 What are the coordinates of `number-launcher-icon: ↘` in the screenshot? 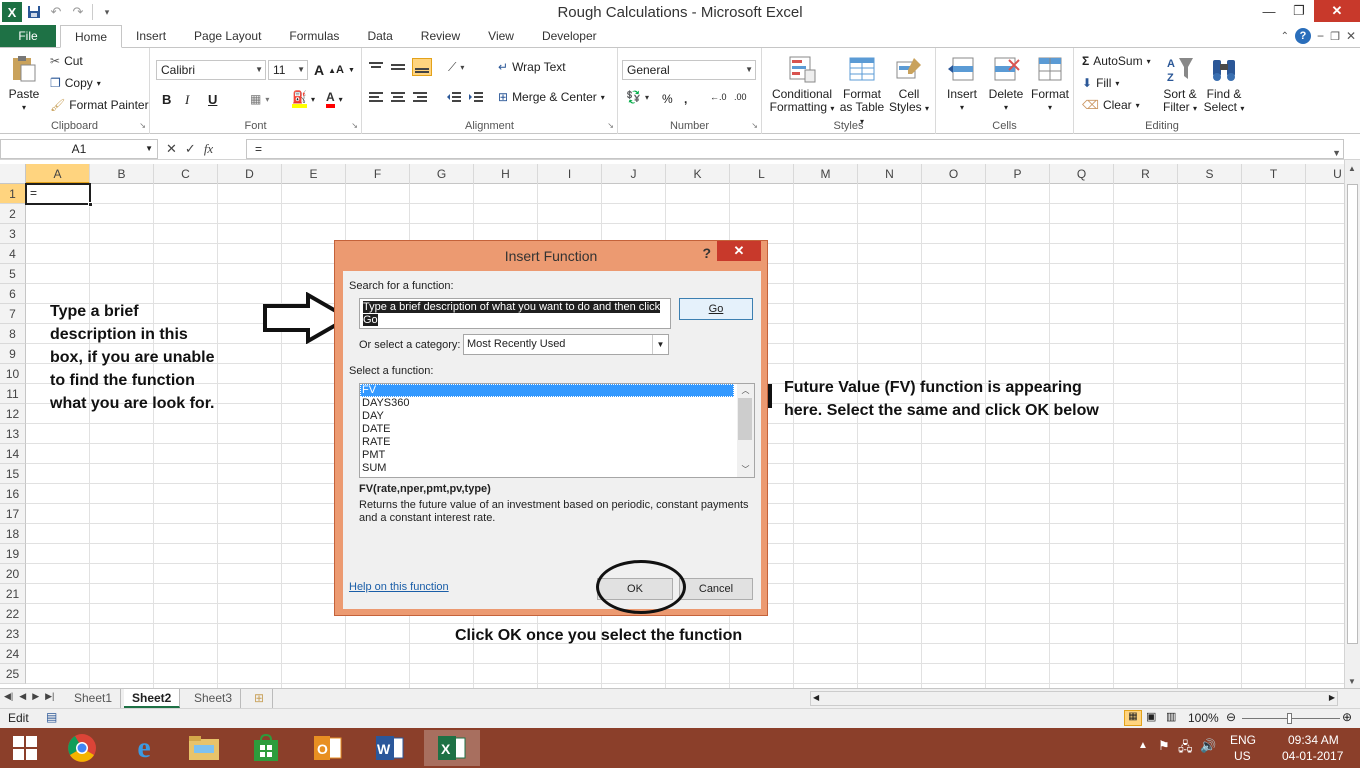 It's located at (754, 125).